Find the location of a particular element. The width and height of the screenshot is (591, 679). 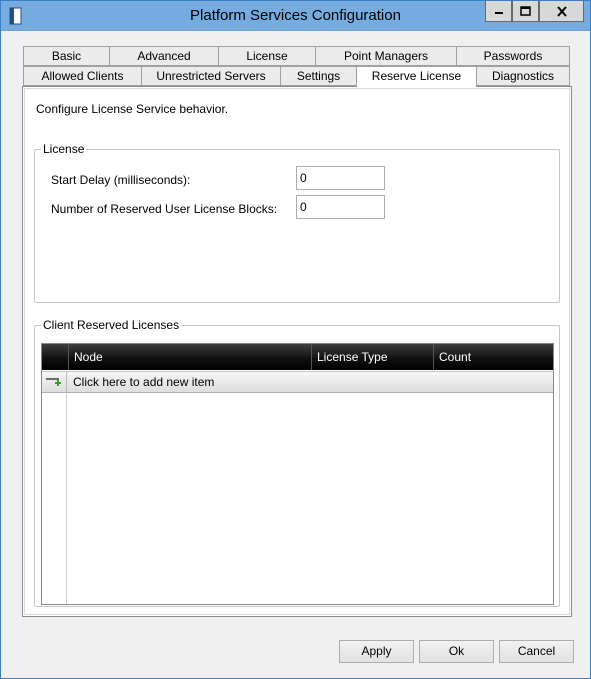

title-bar: Platform Services Configuration is located at coordinates (295, 16).